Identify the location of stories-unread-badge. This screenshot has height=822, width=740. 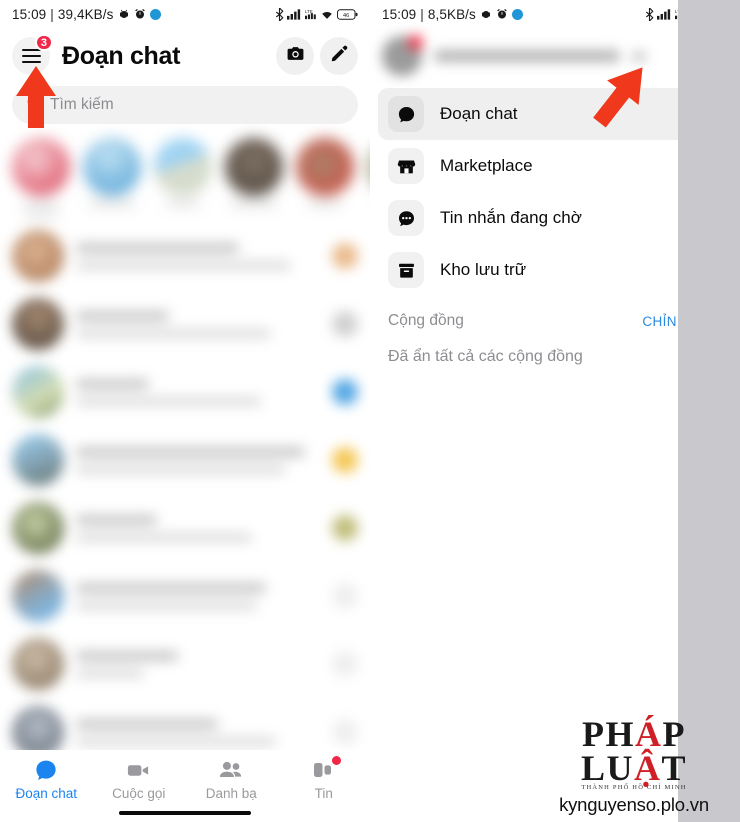
(336, 760).